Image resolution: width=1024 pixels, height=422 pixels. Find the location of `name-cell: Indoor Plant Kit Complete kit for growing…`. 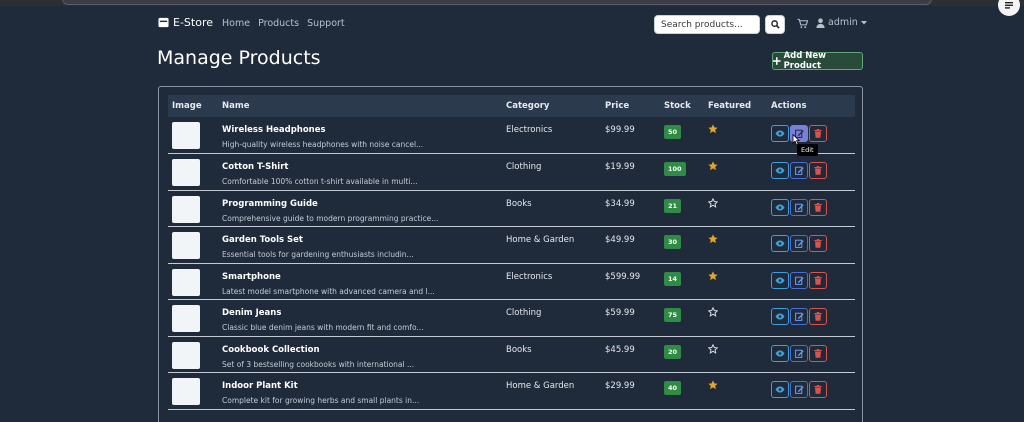

name-cell: Indoor Plant Kit Complete kit for growing… is located at coordinates (360, 391).